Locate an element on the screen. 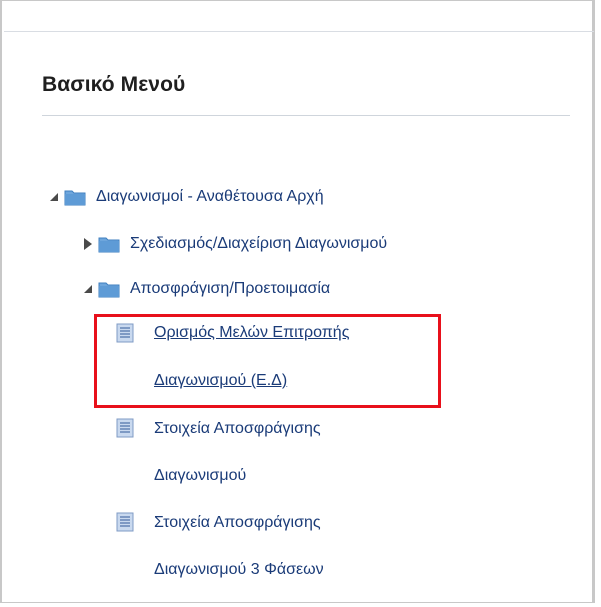 The height and width of the screenshot is (607, 601). menu-link-unsealing-data: Στοιχεία Αποσφράγισης is located at coordinates (237, 429).